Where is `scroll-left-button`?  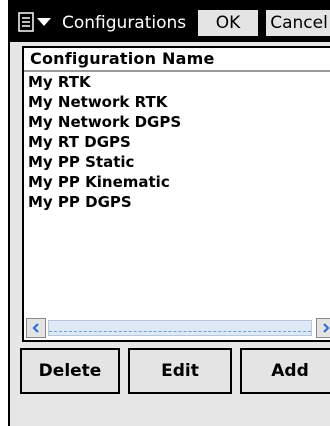
scroll-left-button is located at coordinates (36, 328).